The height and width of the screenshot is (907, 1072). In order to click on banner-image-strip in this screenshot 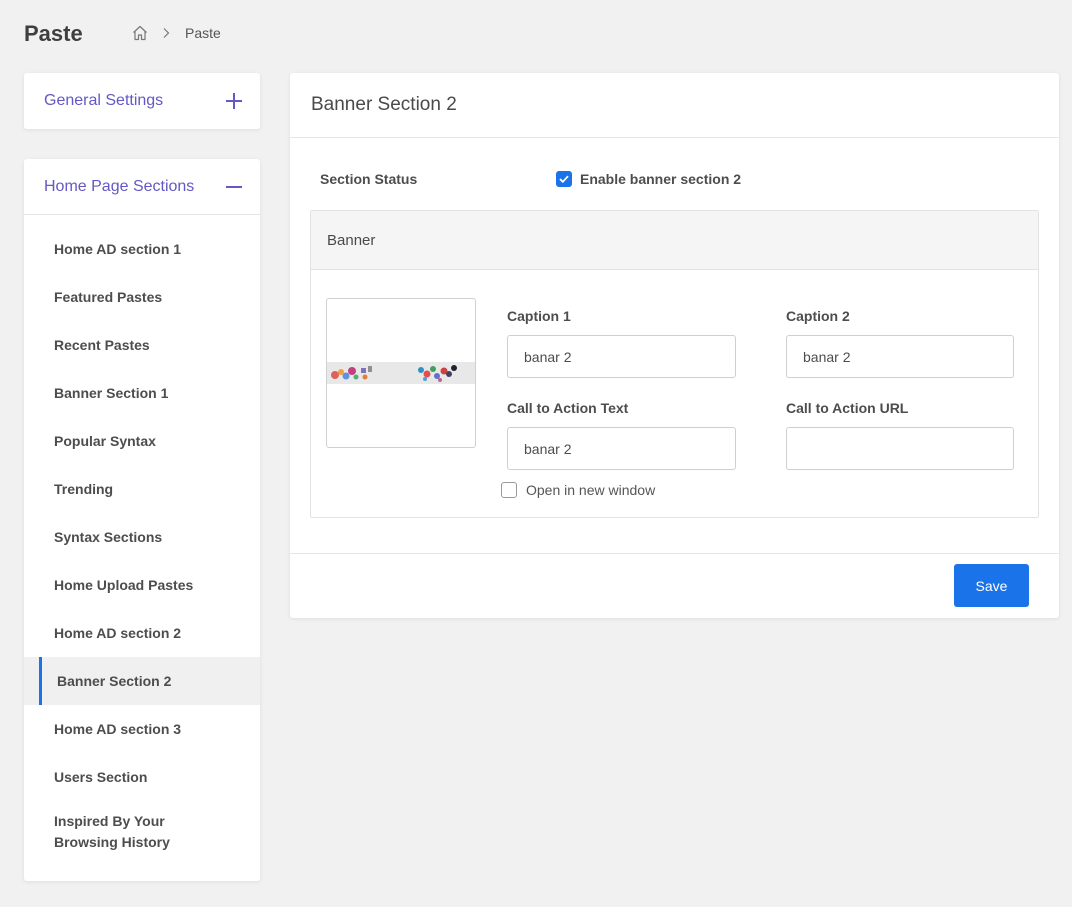, I will do `click(401, 373)`.